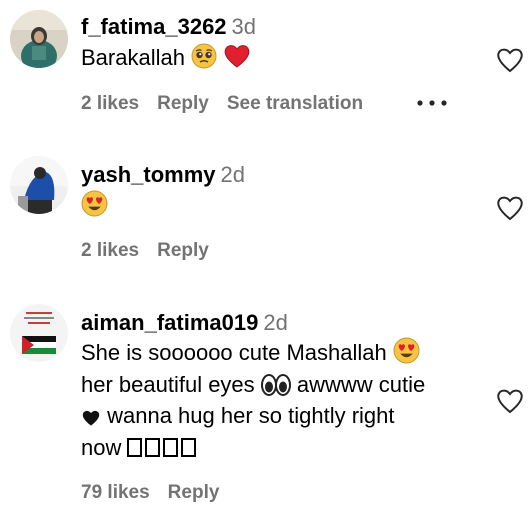  Describe the element at coordinates (244, 26) in the screenshot. I see `timestamp: 3d` at that location.